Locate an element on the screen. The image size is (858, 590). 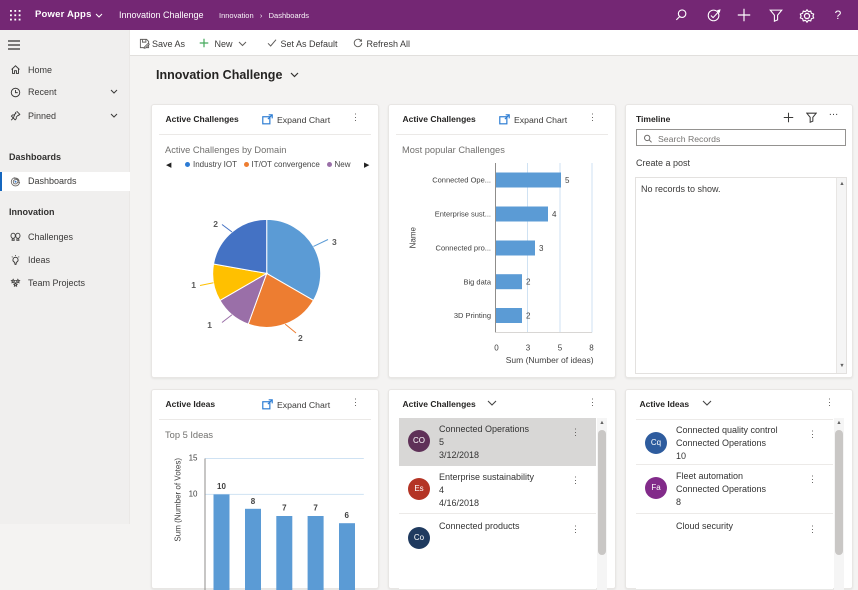
svg-text: Sum (Number of ideas) is located at coordinates (550, 360).